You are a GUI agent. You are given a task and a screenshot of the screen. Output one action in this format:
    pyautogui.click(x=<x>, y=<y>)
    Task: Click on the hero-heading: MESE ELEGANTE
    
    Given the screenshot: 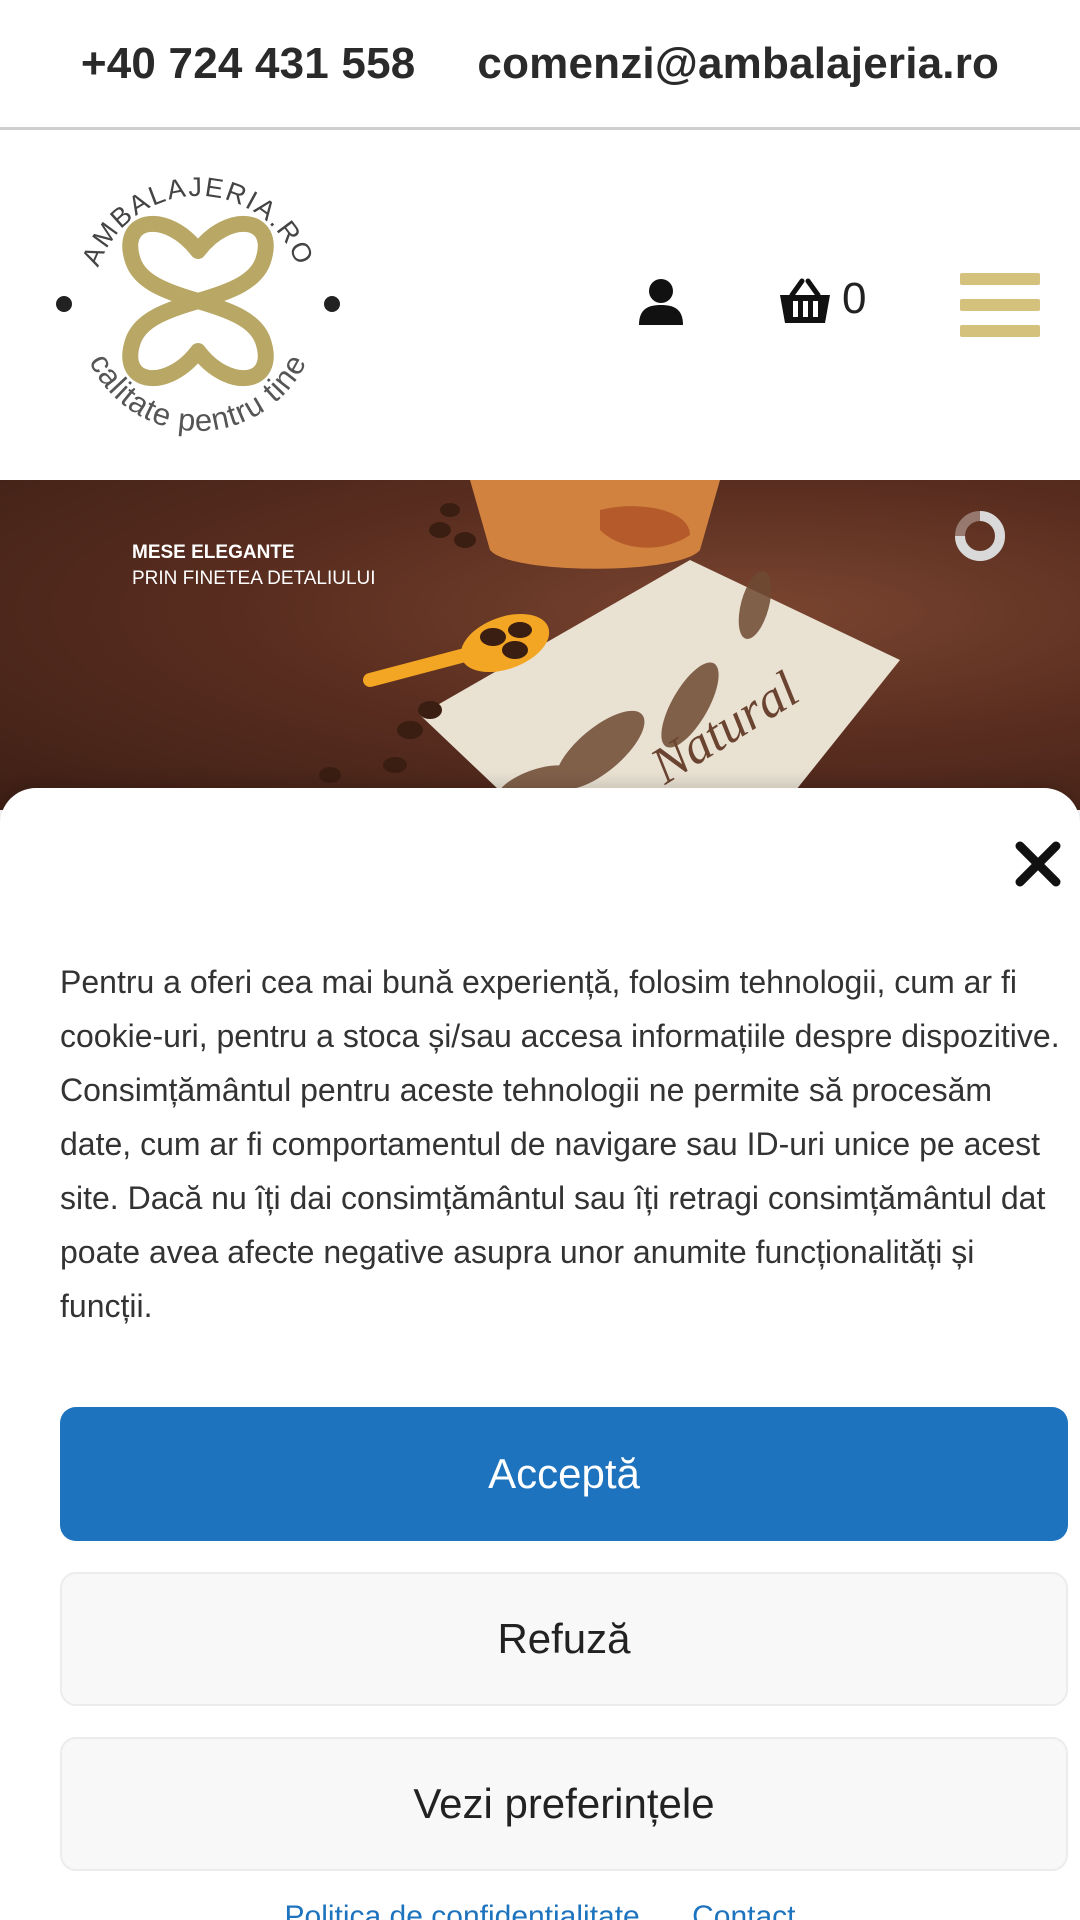 What is the action you would take?
    pyautogui.click(x=213, y=552)
    